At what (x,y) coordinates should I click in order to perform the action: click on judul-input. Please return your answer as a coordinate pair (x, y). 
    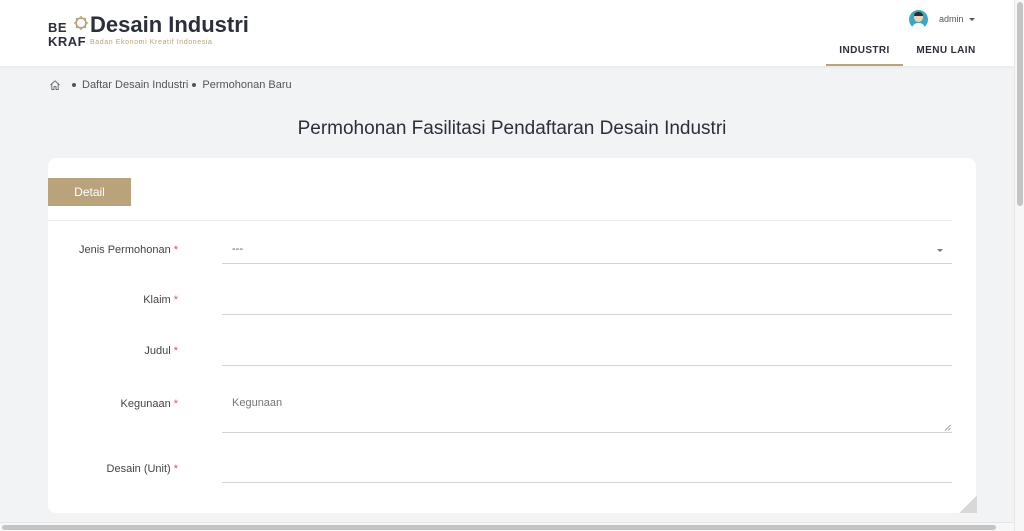
    Looking at the image, I should click on (587, 353).